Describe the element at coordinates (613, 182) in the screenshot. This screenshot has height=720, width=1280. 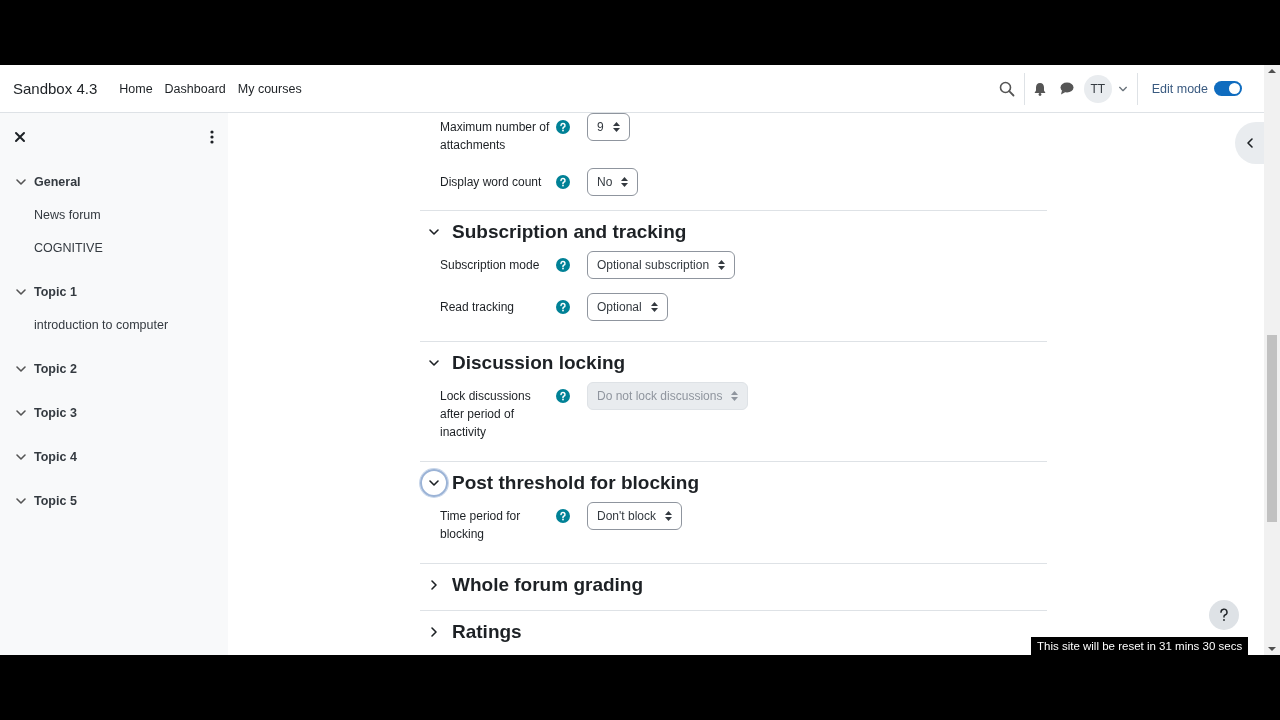
I see `select-field: No` at that location.